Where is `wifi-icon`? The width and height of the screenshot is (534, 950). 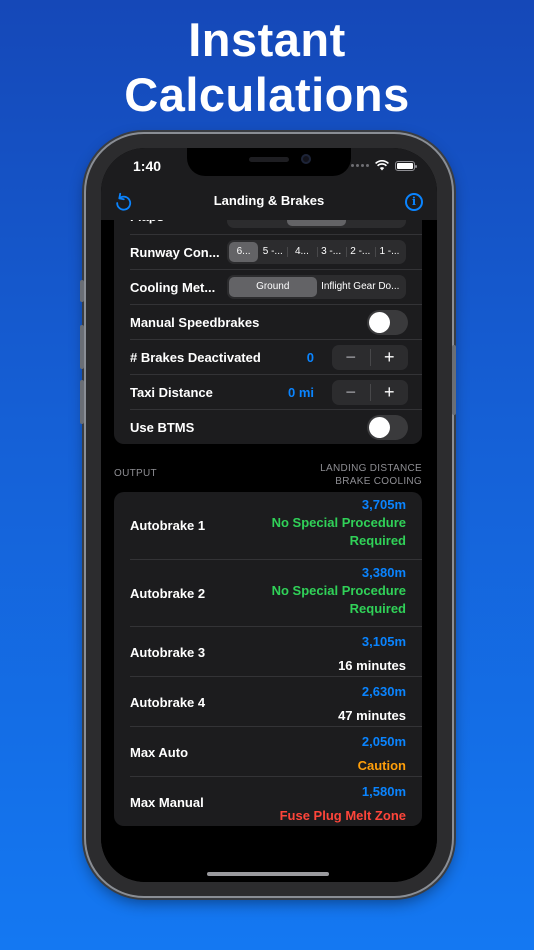
wifi-icon is located at coordinates (382, 165).